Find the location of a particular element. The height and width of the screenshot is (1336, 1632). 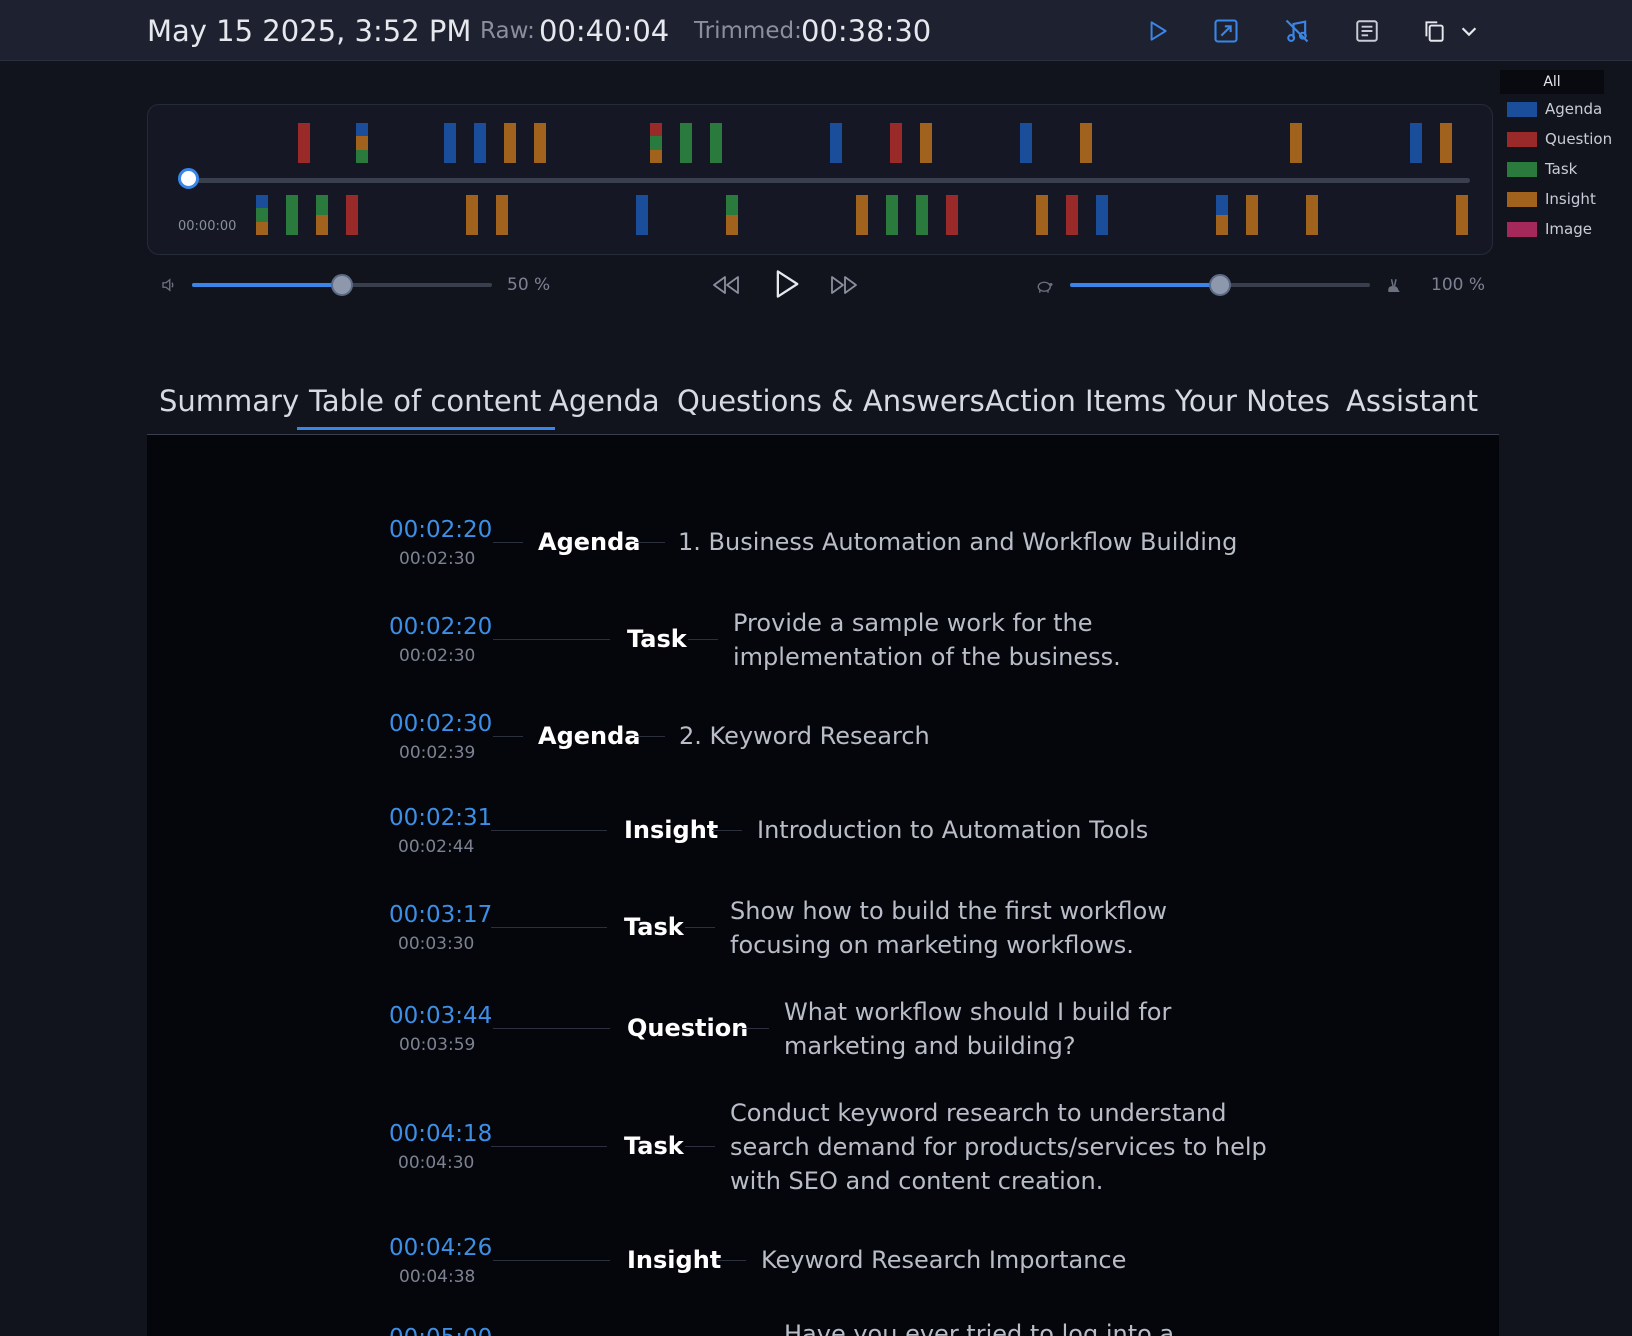

toc-category: Insight is located at coordinates (674, 1260).